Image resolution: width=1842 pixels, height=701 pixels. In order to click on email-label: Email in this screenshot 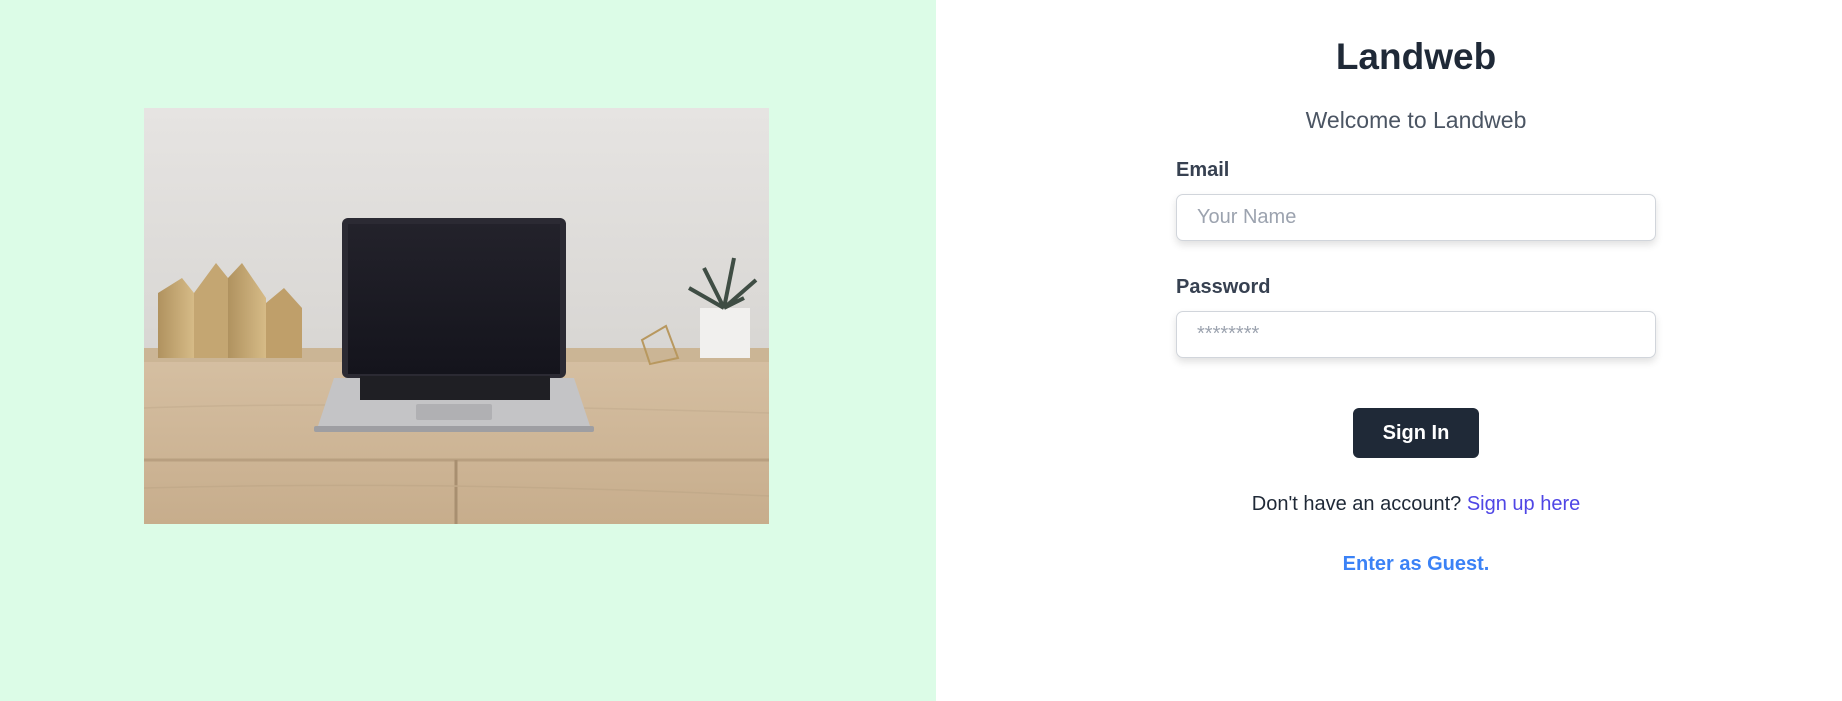, I will do `click(1203, 170)`.